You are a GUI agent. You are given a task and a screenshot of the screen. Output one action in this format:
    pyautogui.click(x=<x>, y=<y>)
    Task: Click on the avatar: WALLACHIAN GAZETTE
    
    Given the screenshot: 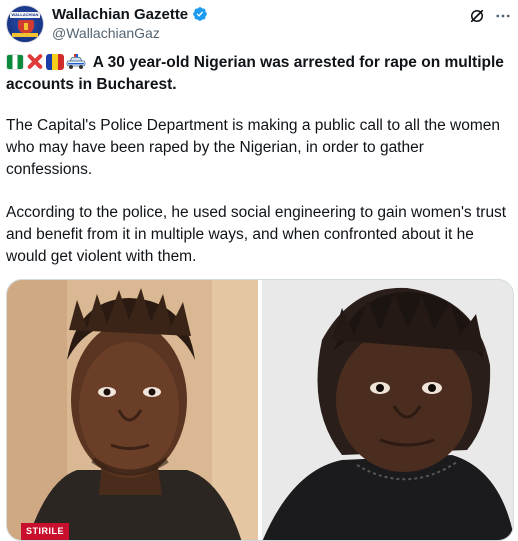 What is the action you would take?
    pyautogui.click(x=25, y=24)
    